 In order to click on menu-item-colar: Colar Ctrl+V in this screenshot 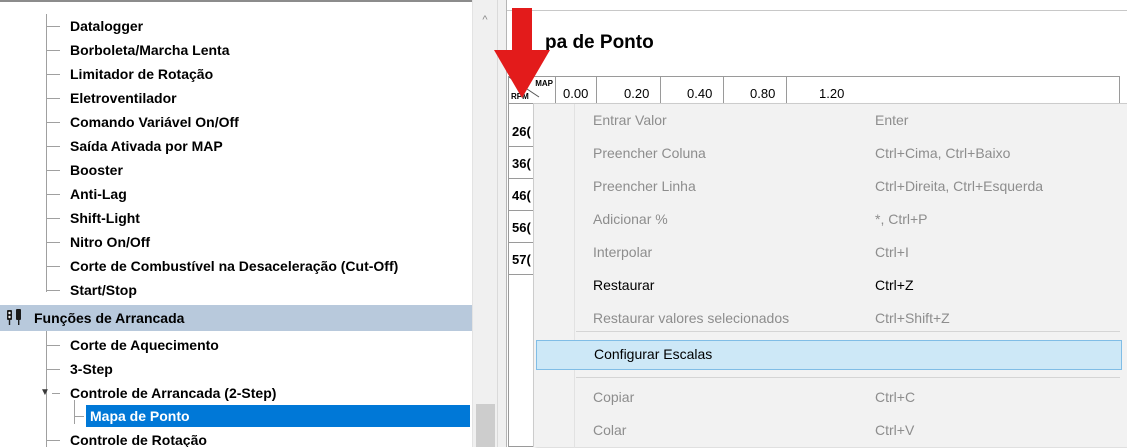, I will do `click(829, 431)`.